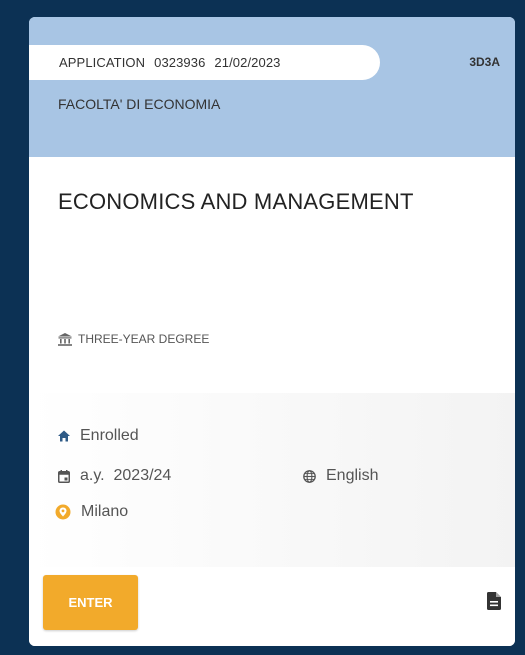 The height and width of the screenshot is (655, 525). What do you see at coordinates (309, 476) in the screenshot?
I see `globe-icon` at bounding box center [309, 476].